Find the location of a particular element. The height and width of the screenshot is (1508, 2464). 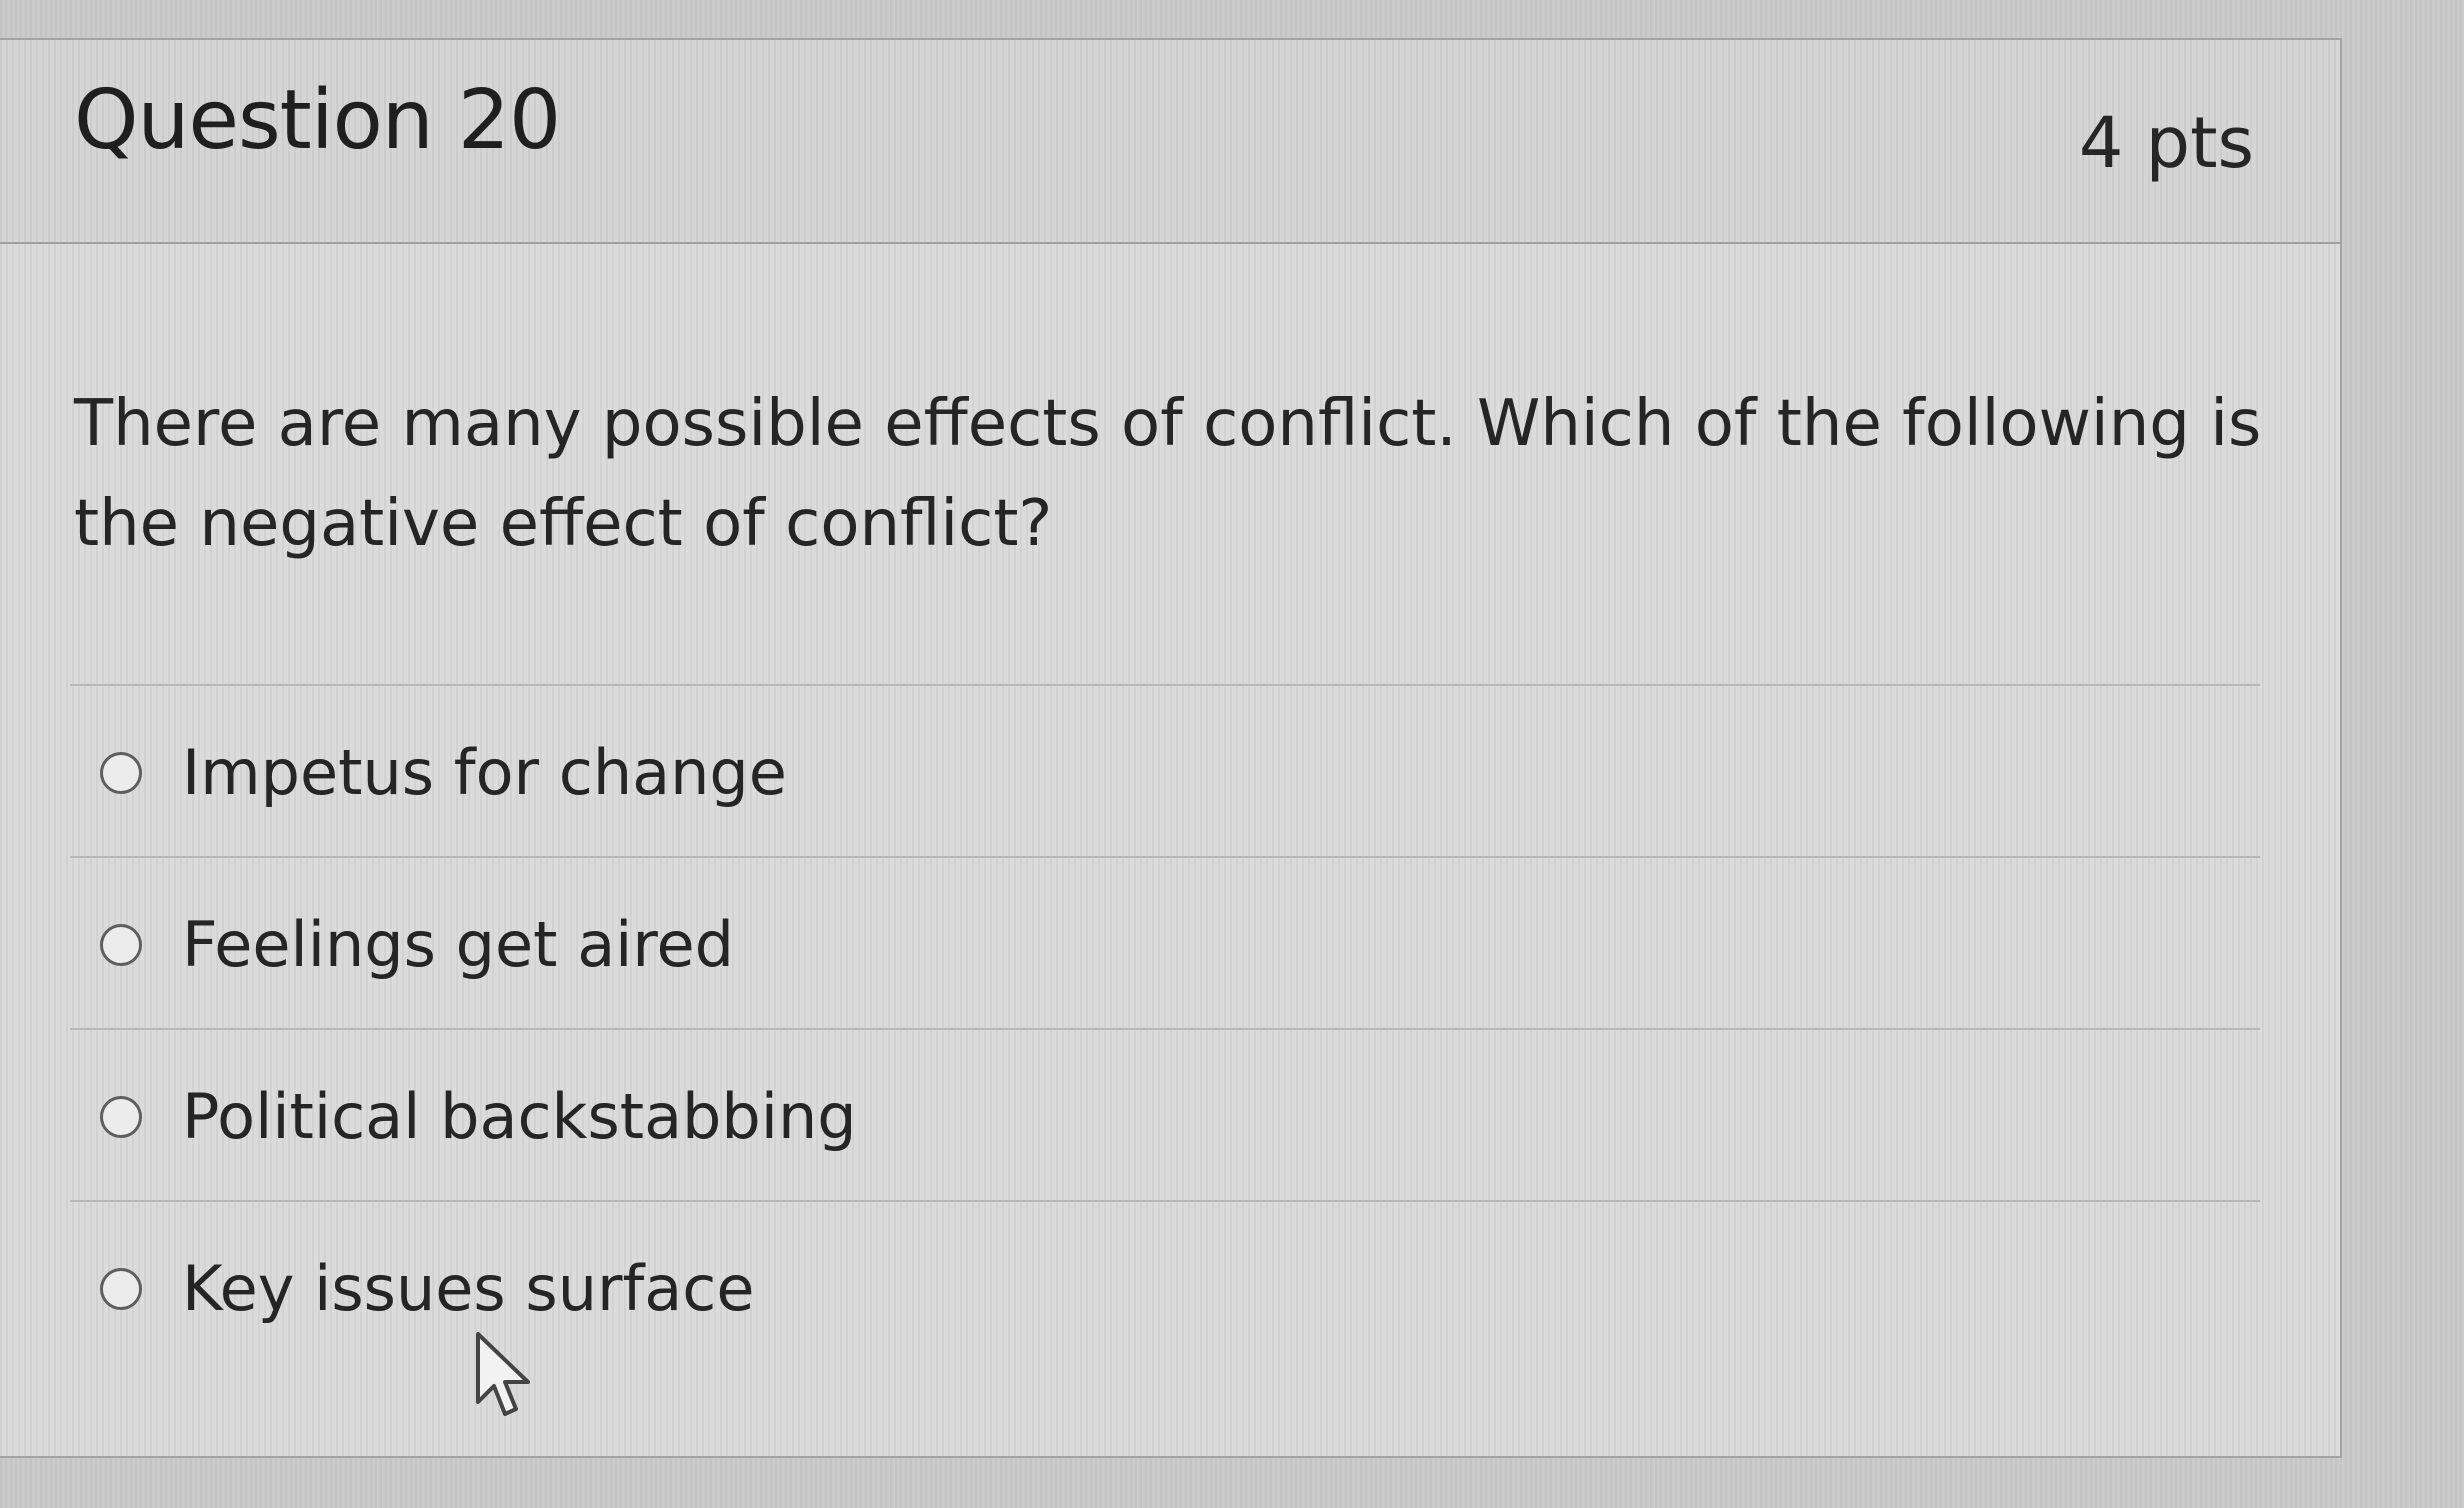

answer-option-feelings: Feelings get aired is located at coordinates (1165, 942).